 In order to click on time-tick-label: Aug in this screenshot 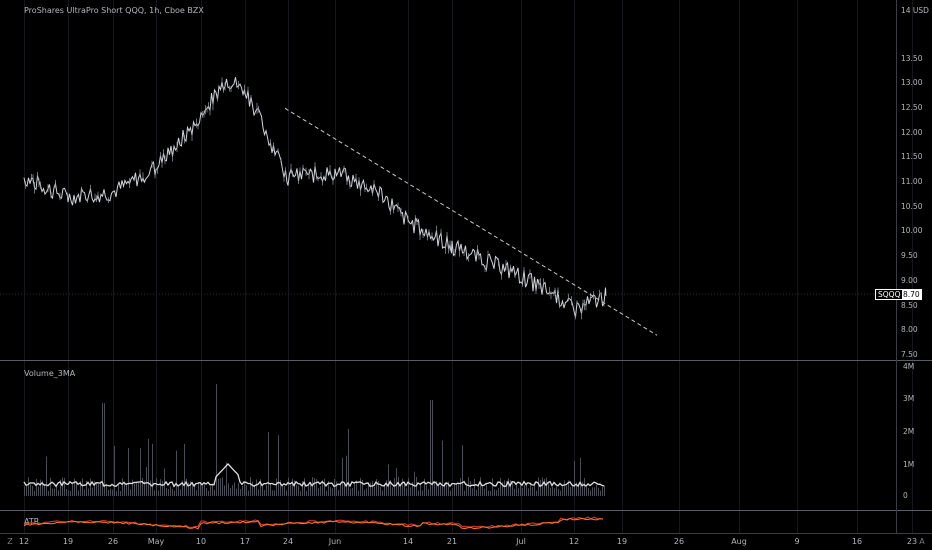, I will do `click(739, 541)`.